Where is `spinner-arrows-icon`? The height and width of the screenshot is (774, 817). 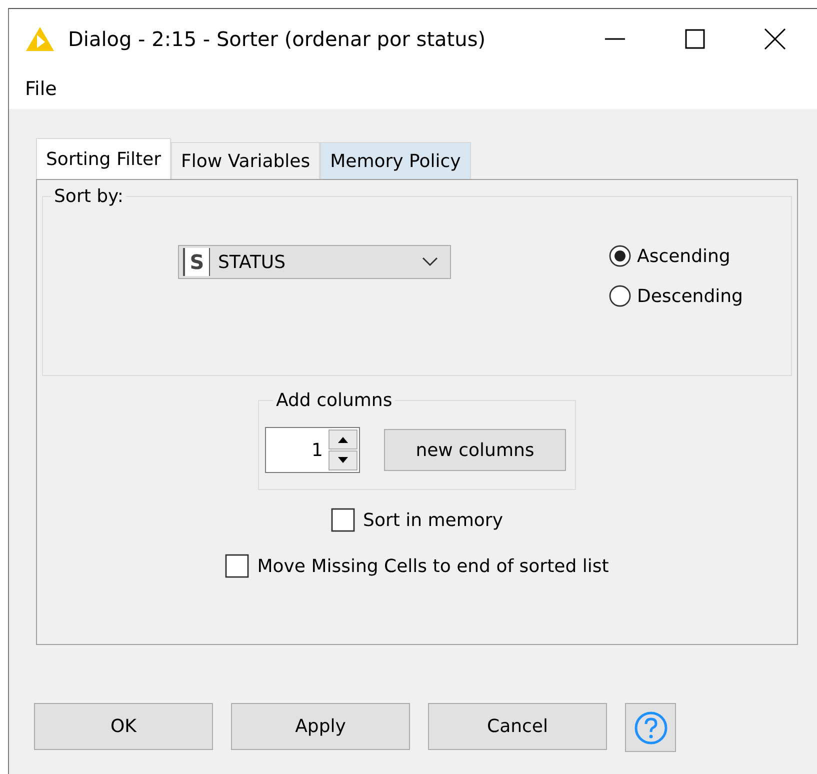
spinner-arrows-icon is located at coordinates (343, 450).